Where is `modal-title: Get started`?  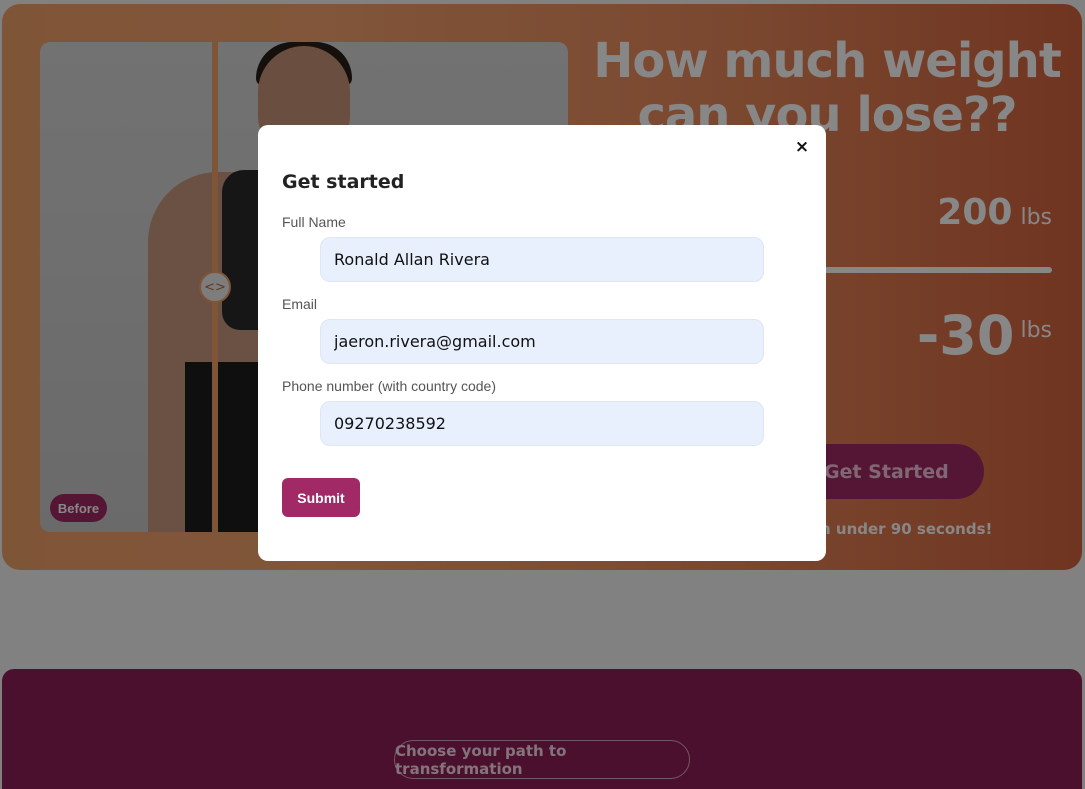
modal-title: Get started is located at coordinates (343, 182).